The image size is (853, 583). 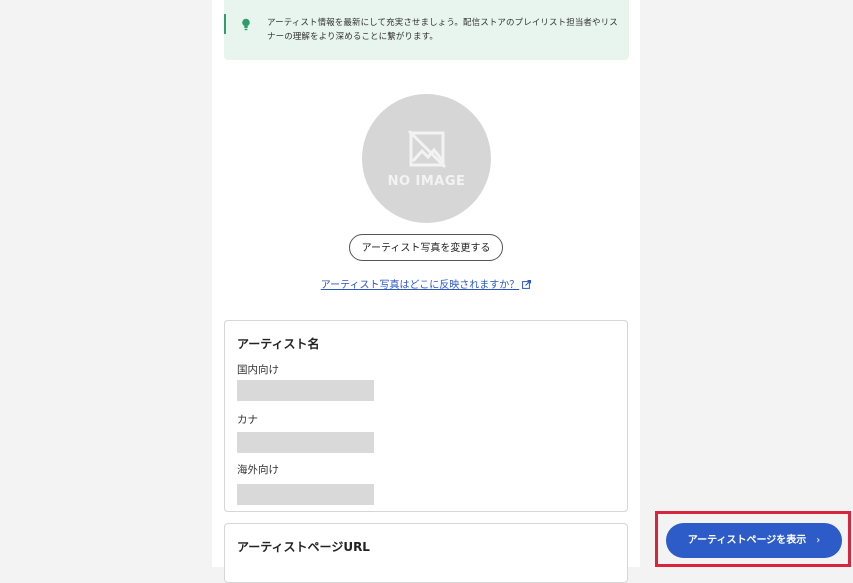 What do you see at coordinates (303, 547) in the screenshot?
I see `artist-page-url-title: アーティストページURL` at bounding box center [303, 547].